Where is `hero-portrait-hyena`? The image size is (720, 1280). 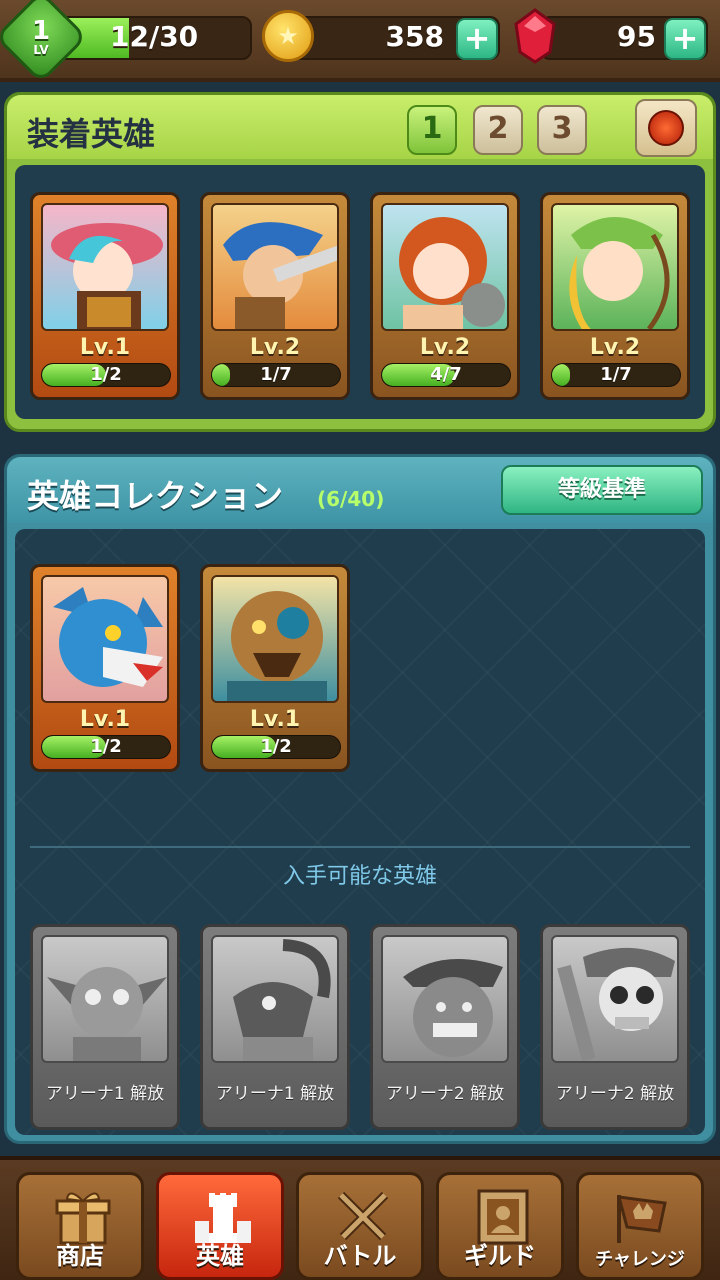 hero-portrait-hyena is located at coordinates (275, 639).